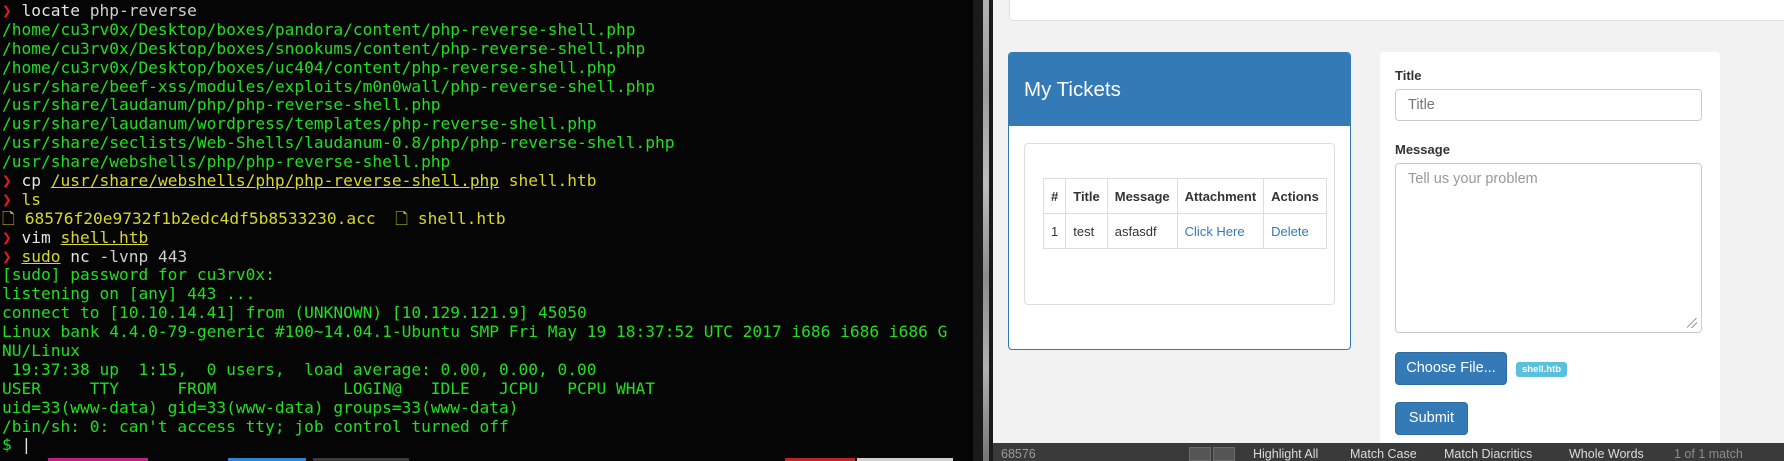  What do you see at coordinates (1200, 454) in the screenshot?
I see `find-previous-button` at bounding box center [1200, 454].